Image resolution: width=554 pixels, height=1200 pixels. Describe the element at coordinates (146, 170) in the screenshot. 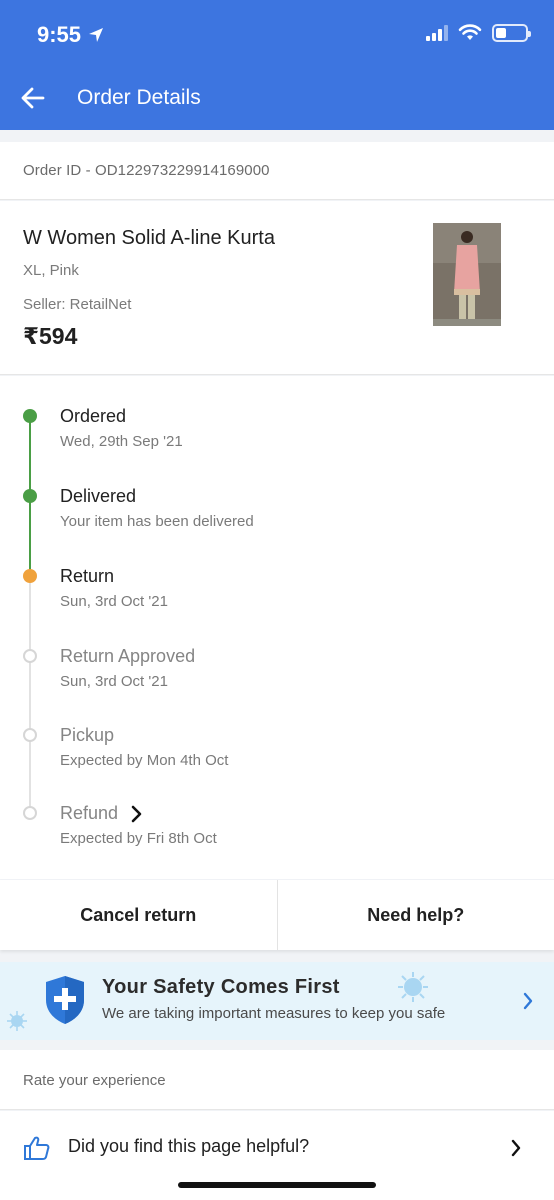

I see `order-id-label: Order ID - OD122973229914169000` at that location.